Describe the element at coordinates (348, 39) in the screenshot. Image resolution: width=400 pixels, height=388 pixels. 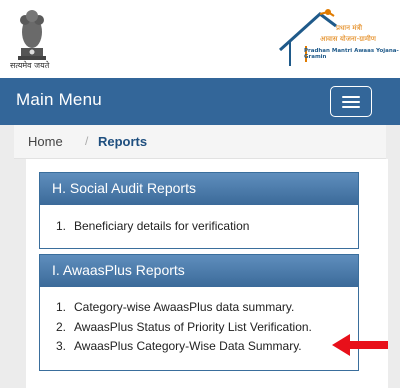
I see `pmay-hindi-line-2: आवास योजना-ग्रामीण` at that location.